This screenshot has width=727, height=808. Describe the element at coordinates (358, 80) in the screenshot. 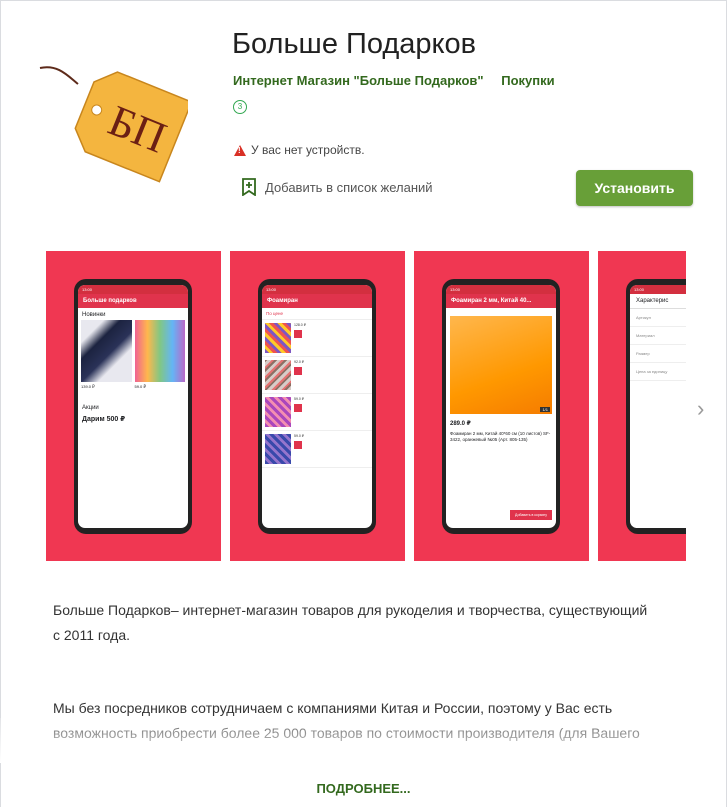

I see `developer-link: Интернет Магазин "Больше Подарков"` at that location.